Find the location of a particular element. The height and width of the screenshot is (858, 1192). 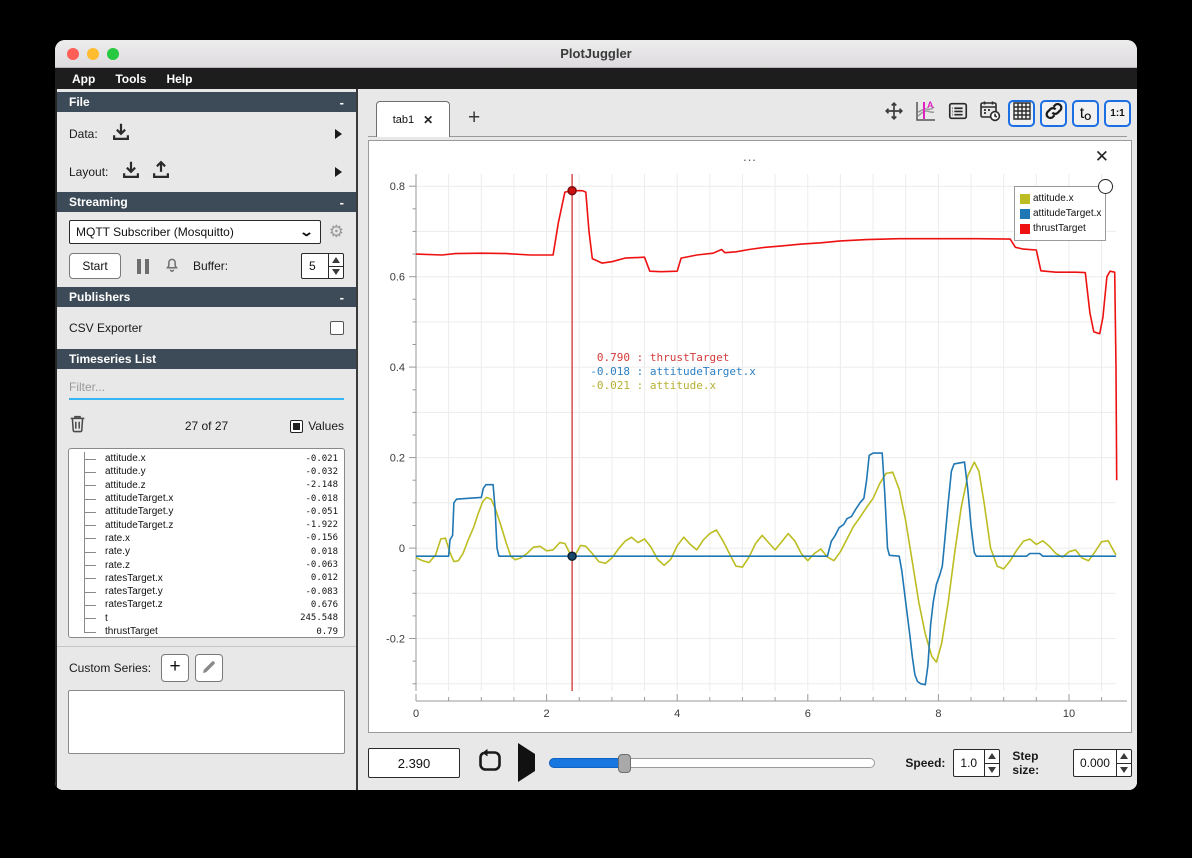

timeseries-row: rate.x -0.156 is located at coordinates (209, 538).